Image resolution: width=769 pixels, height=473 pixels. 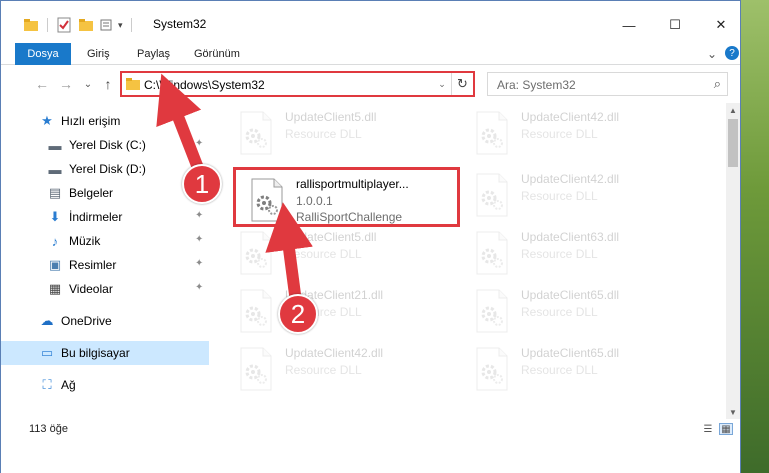 What do you see at coordinates (314, 201) in the screenshot?
I see `file-detail: 1.0.0.1` at bounding box center [314, 201].